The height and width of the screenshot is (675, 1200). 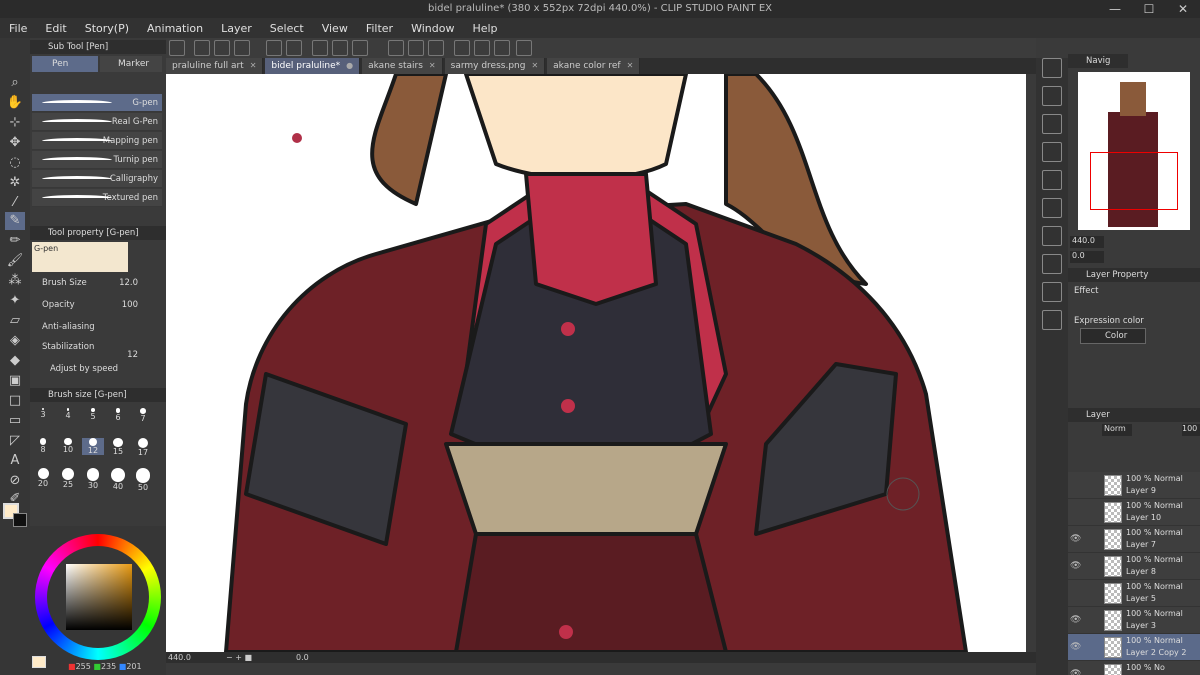 What do you see at coordinates (99, 597) in the screenshot?
I see `saturation-square` at bounding box center [99, 597].